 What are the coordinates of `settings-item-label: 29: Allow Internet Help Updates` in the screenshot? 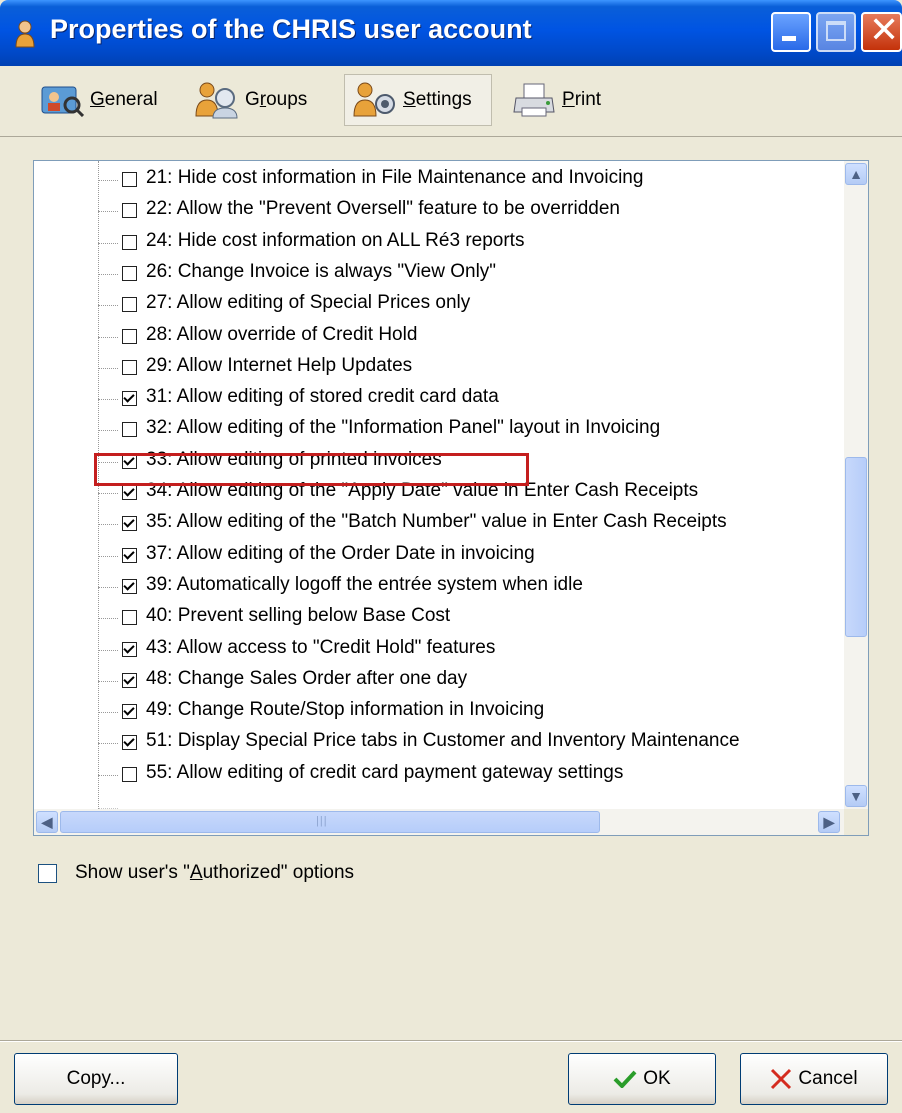 It's located at (279, 365).